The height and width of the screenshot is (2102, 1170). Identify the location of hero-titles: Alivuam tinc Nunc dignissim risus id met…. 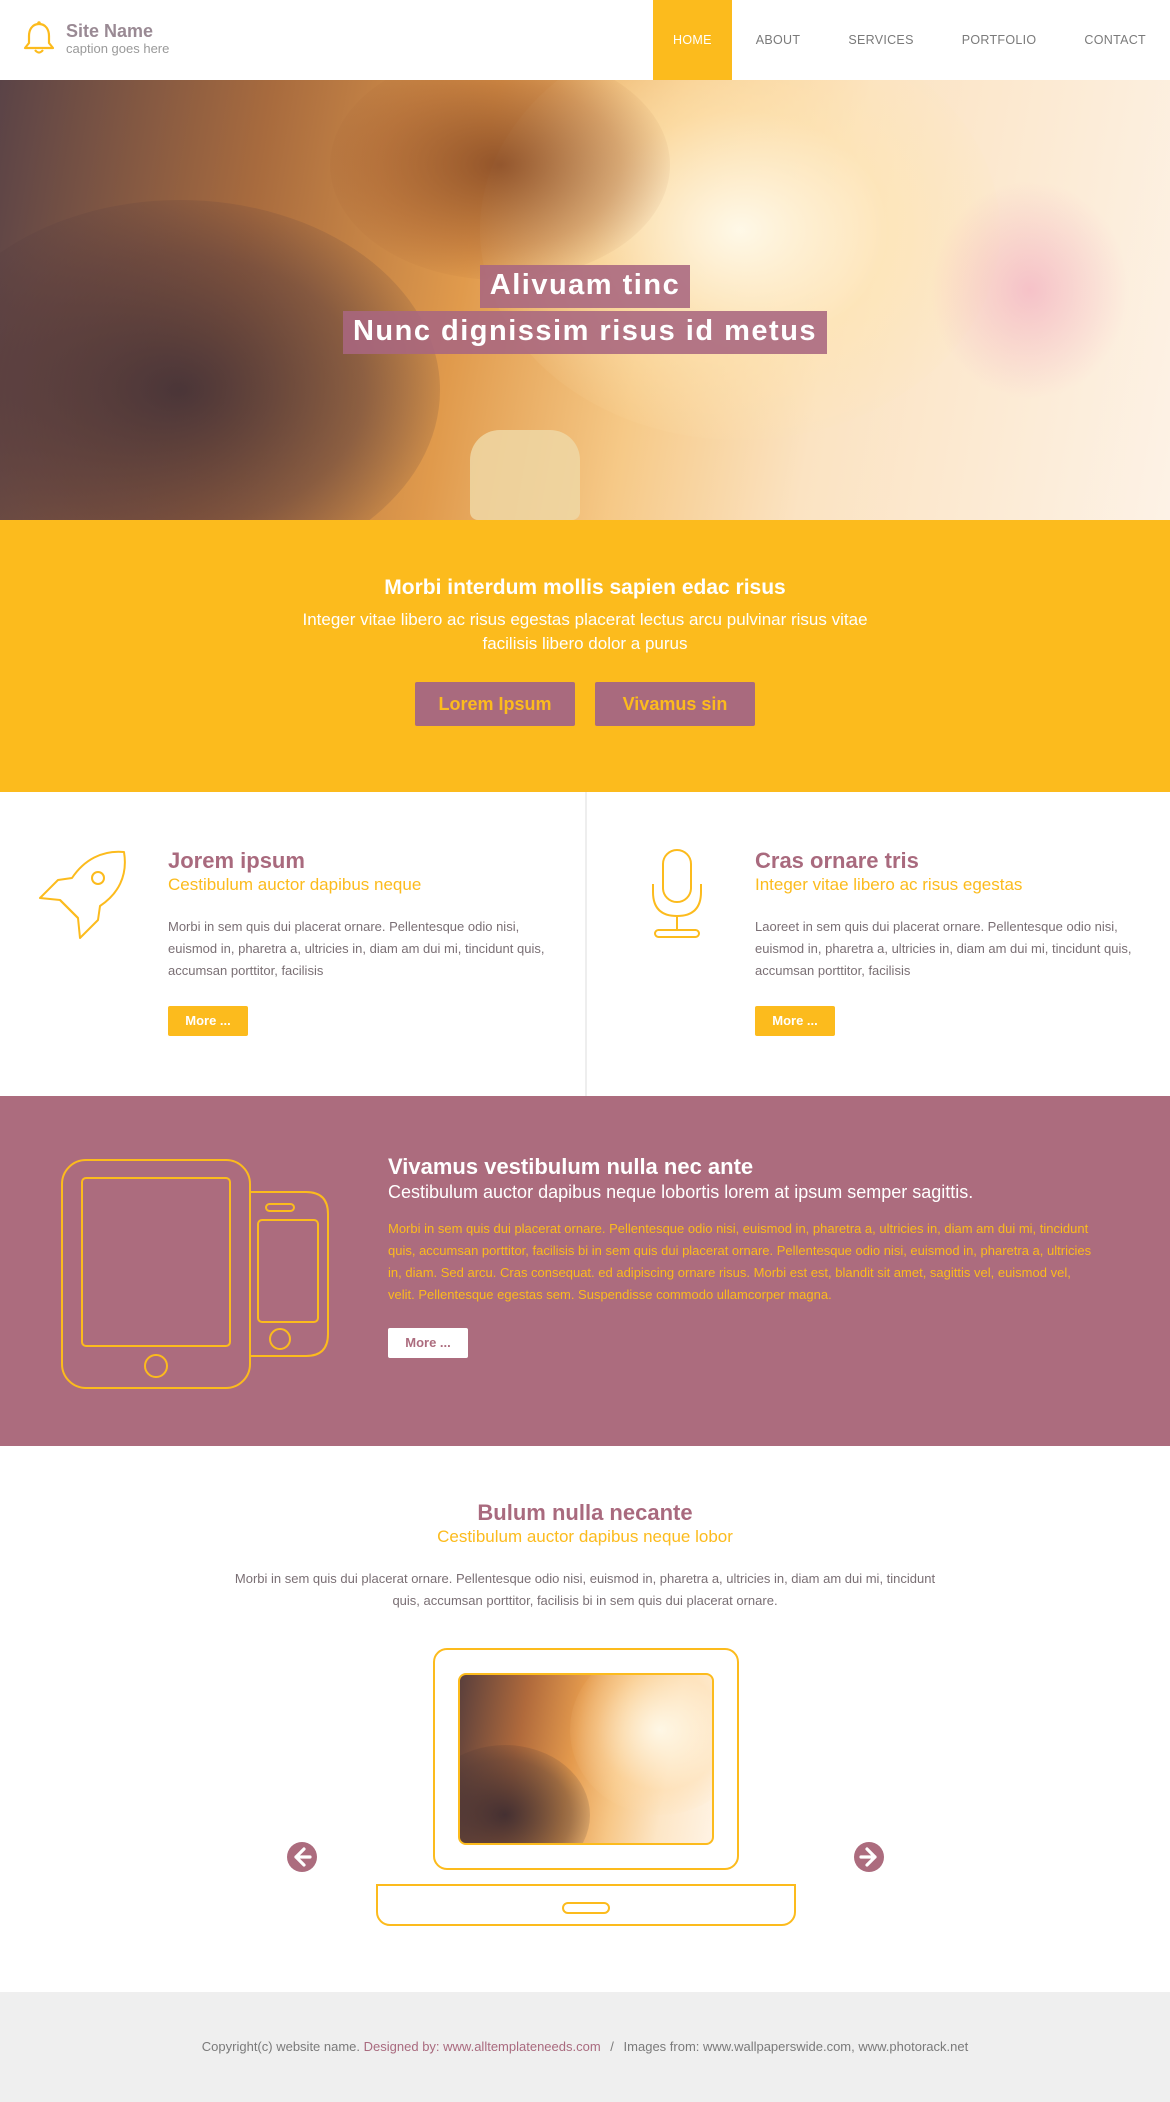
(585, 309).